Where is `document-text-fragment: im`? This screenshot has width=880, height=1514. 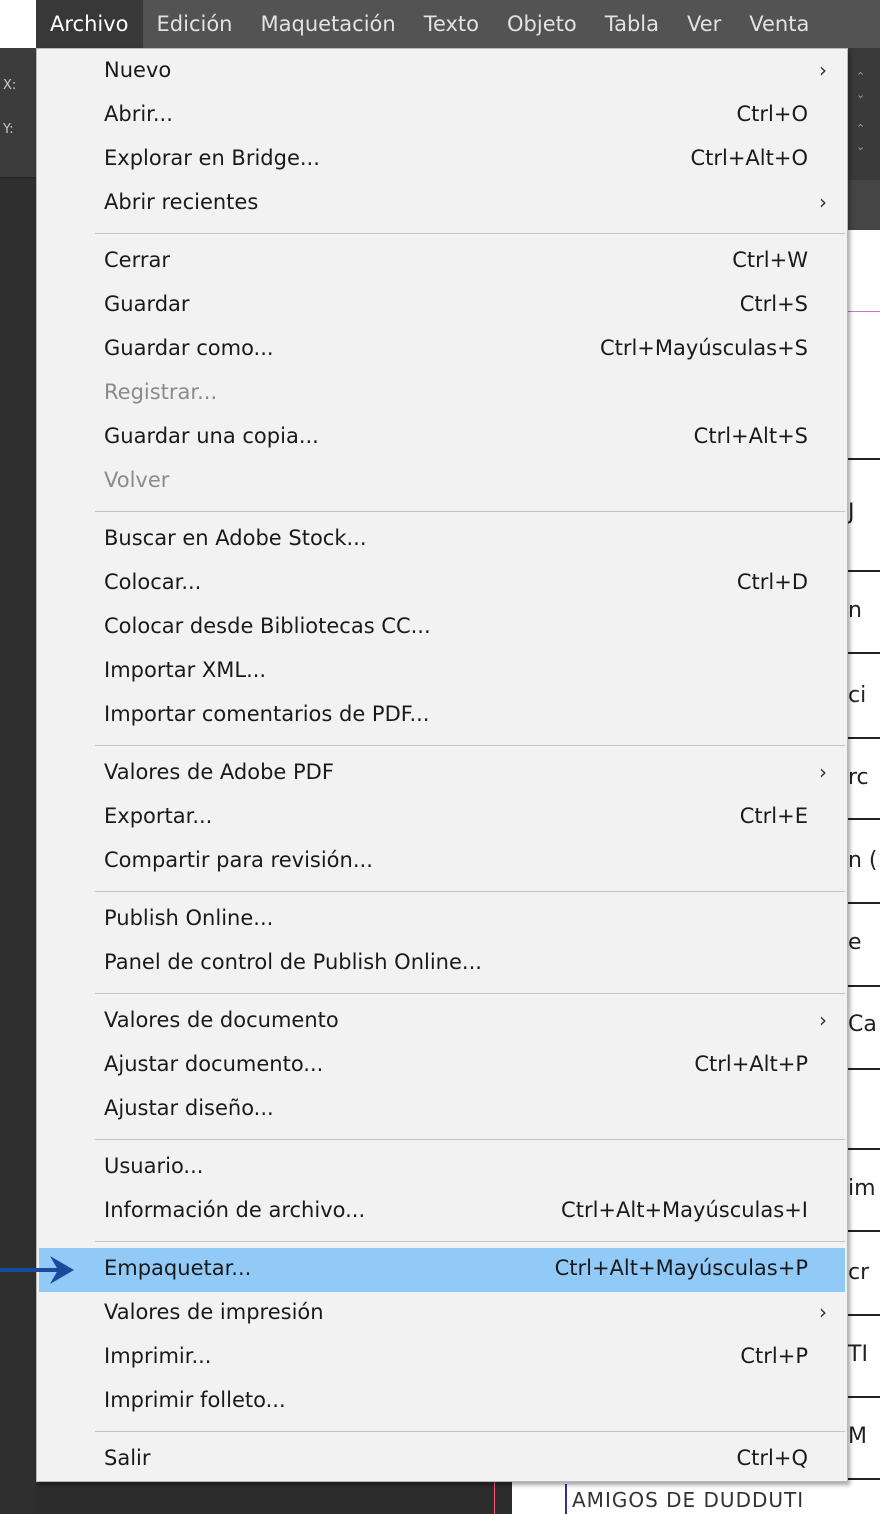 document-text-fragment: im is located at coordinates (862, 1188).